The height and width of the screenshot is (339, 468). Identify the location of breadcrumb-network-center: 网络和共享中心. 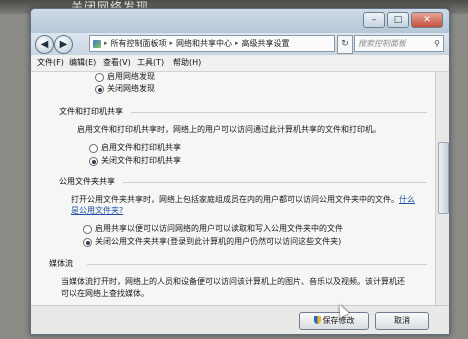
(204, 43).